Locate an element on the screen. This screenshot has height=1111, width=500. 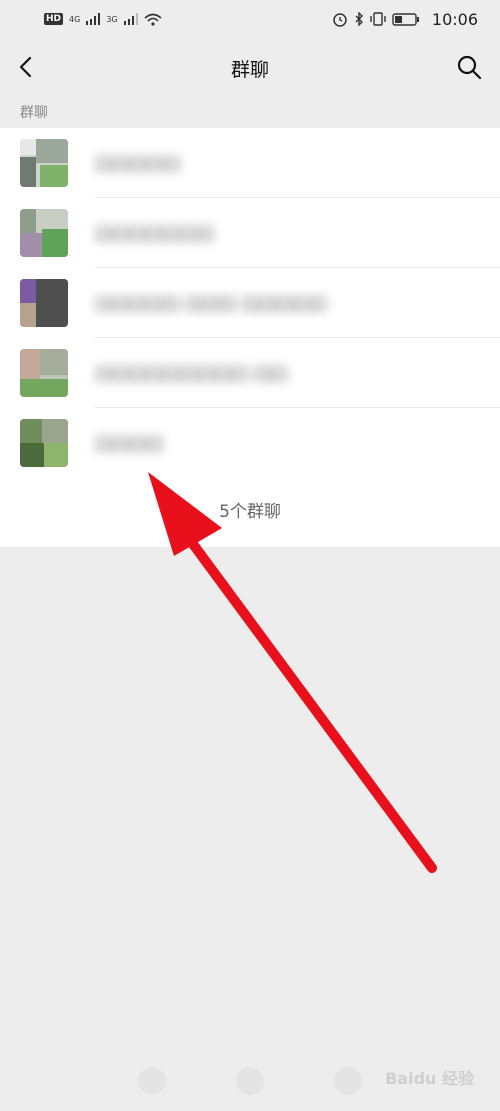
group-name: 口口口口 is located at coordinates (129, 445).